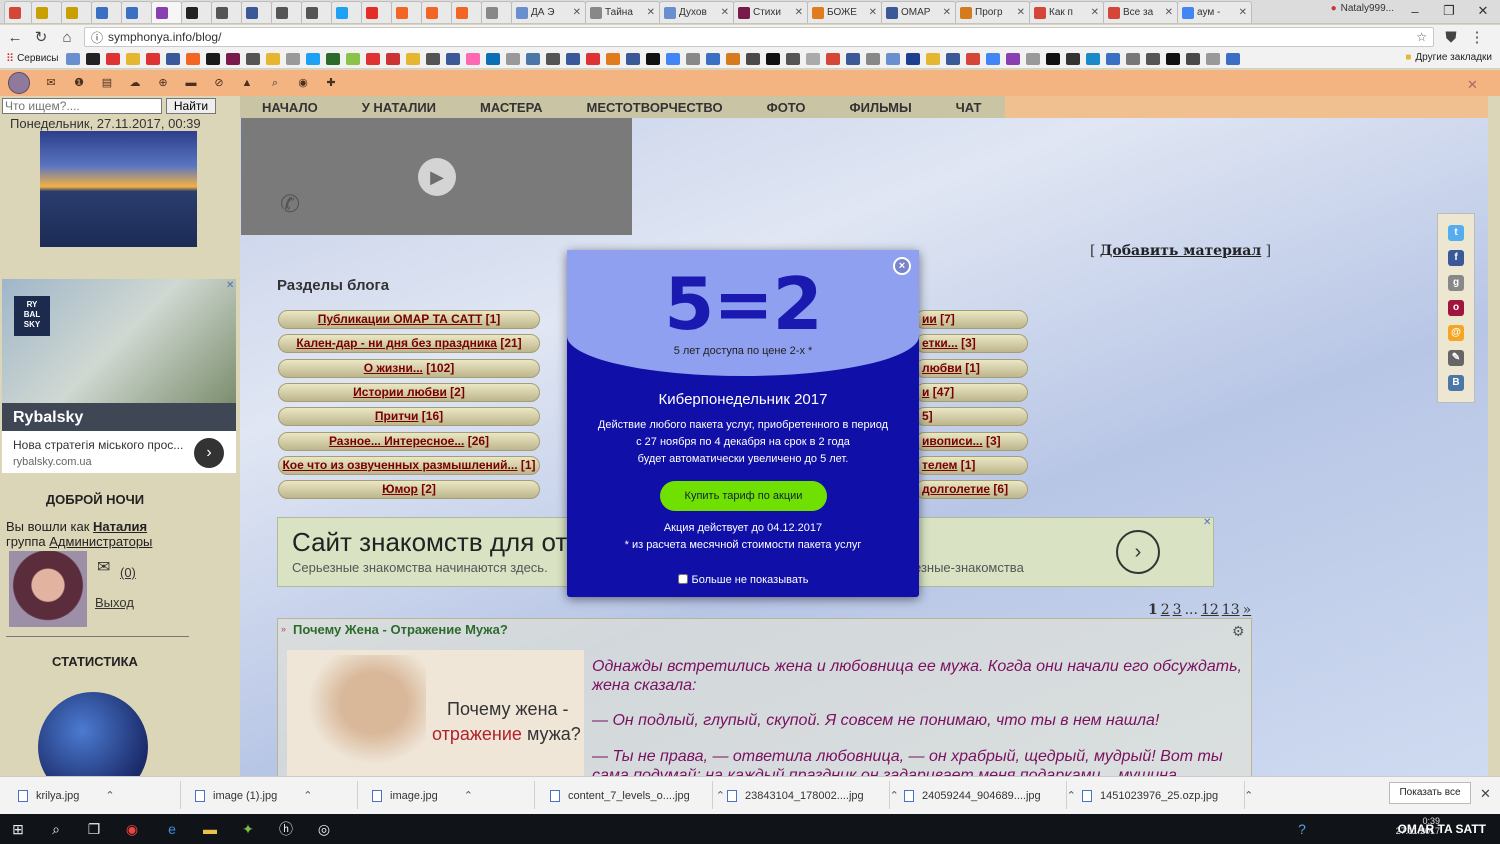  Describe the element at coordinates (399, 107) in the screenshot. I see `nav-item: У НАТАЛИИ` at that location.